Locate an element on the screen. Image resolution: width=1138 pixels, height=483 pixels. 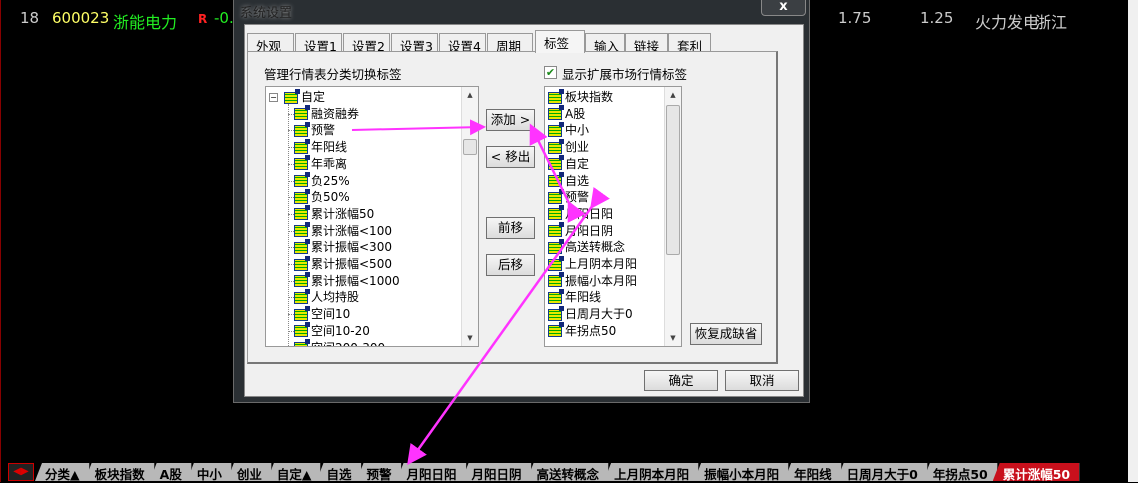
add-button: 添加 > is located at coordinates (510, 120).